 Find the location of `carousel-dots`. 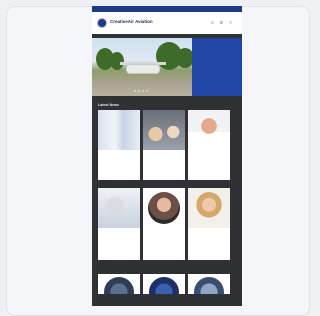

carousel-dots is located at coordinates (141, 91).